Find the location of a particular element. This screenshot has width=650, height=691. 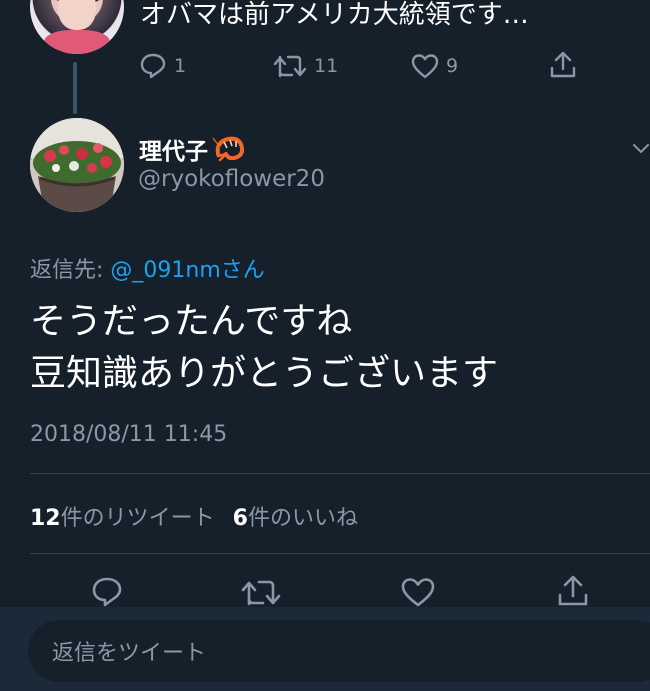

likes-stat: 6件のいいね is located at coordinates (295, 516).